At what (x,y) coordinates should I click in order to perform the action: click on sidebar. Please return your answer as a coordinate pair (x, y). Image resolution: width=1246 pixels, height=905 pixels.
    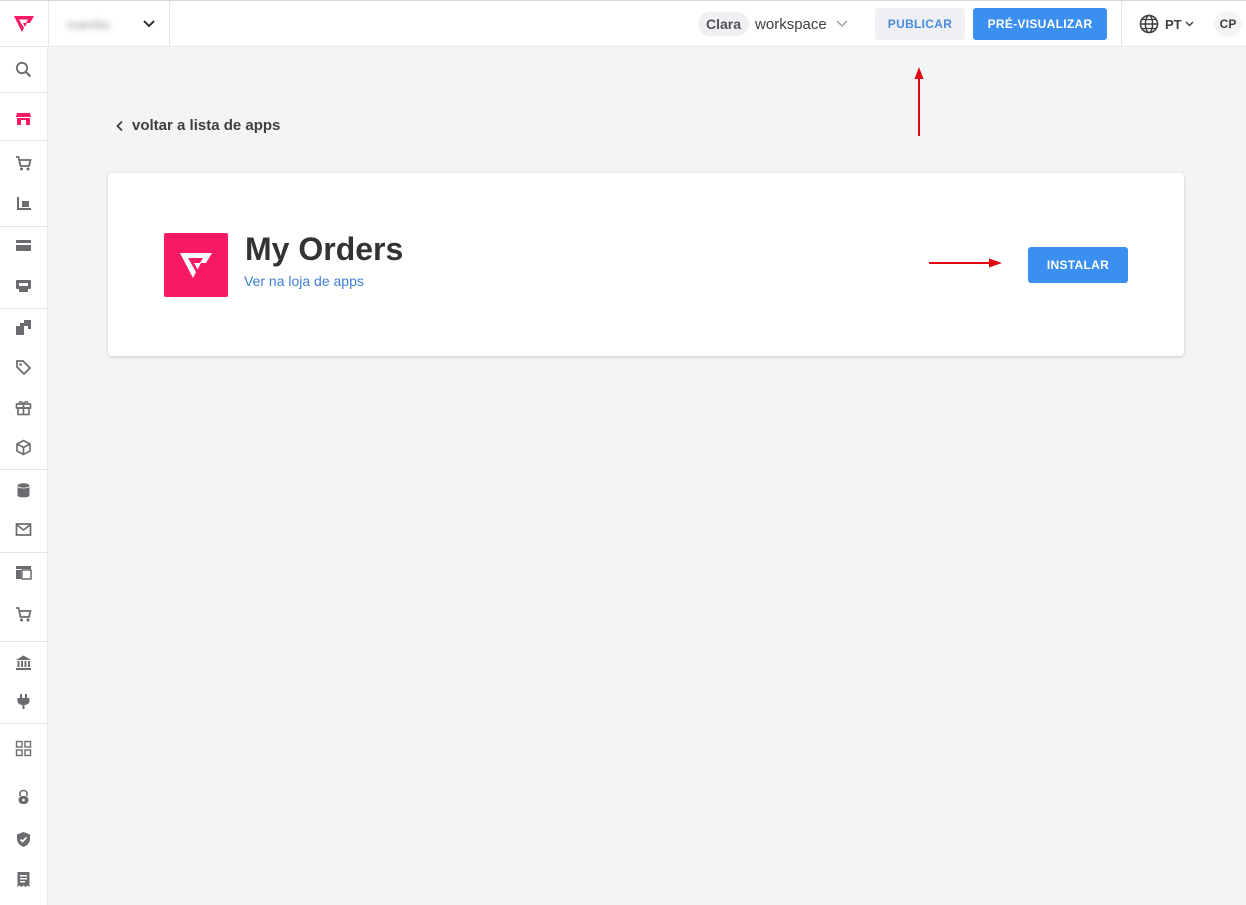
    Looking at the image, I should click on (24, 476).